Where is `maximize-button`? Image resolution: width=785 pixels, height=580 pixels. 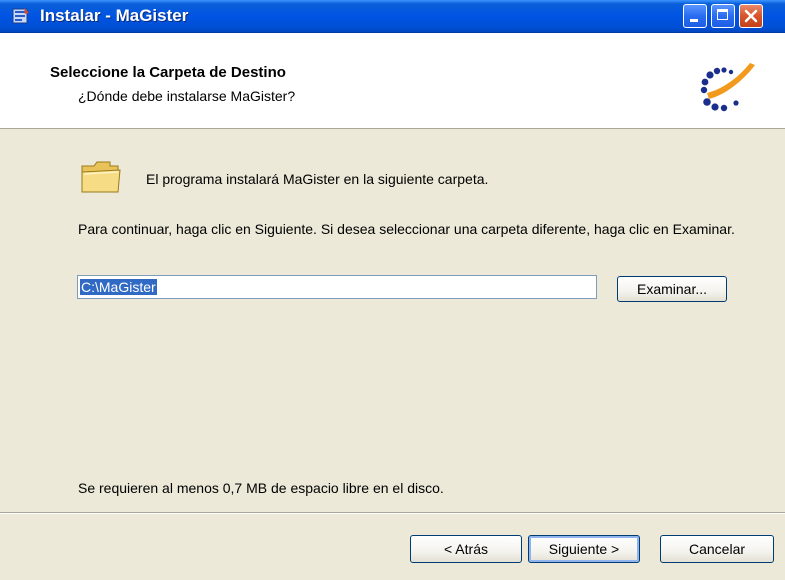
maximize-button is located at coordinates (723, 16).